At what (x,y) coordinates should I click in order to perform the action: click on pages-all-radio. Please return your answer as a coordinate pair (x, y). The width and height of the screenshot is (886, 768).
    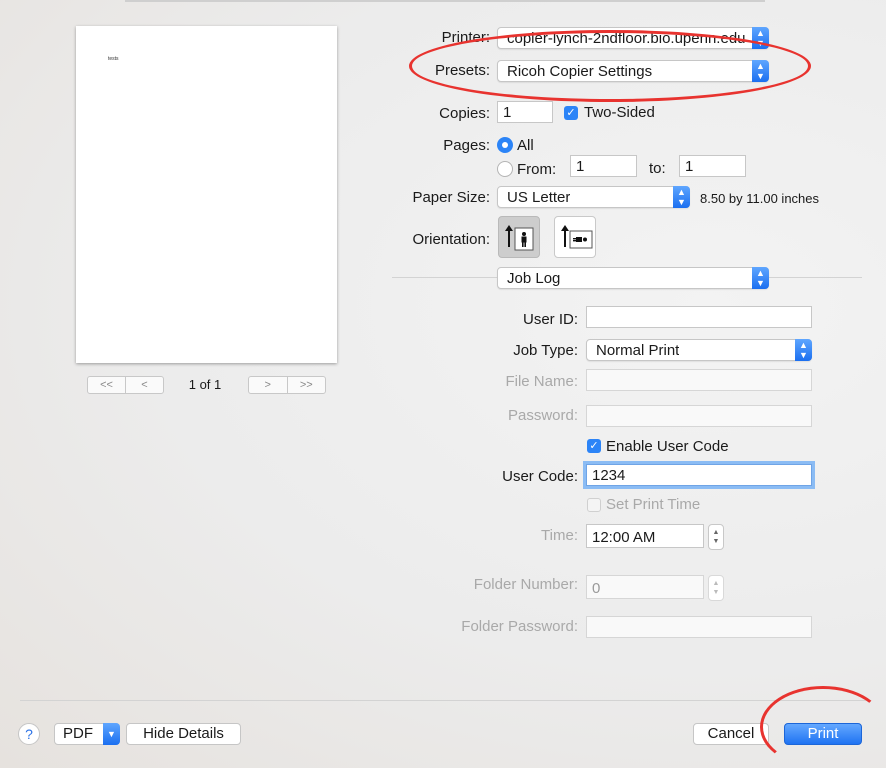
    Looking at the image, I should click on (505, 145).